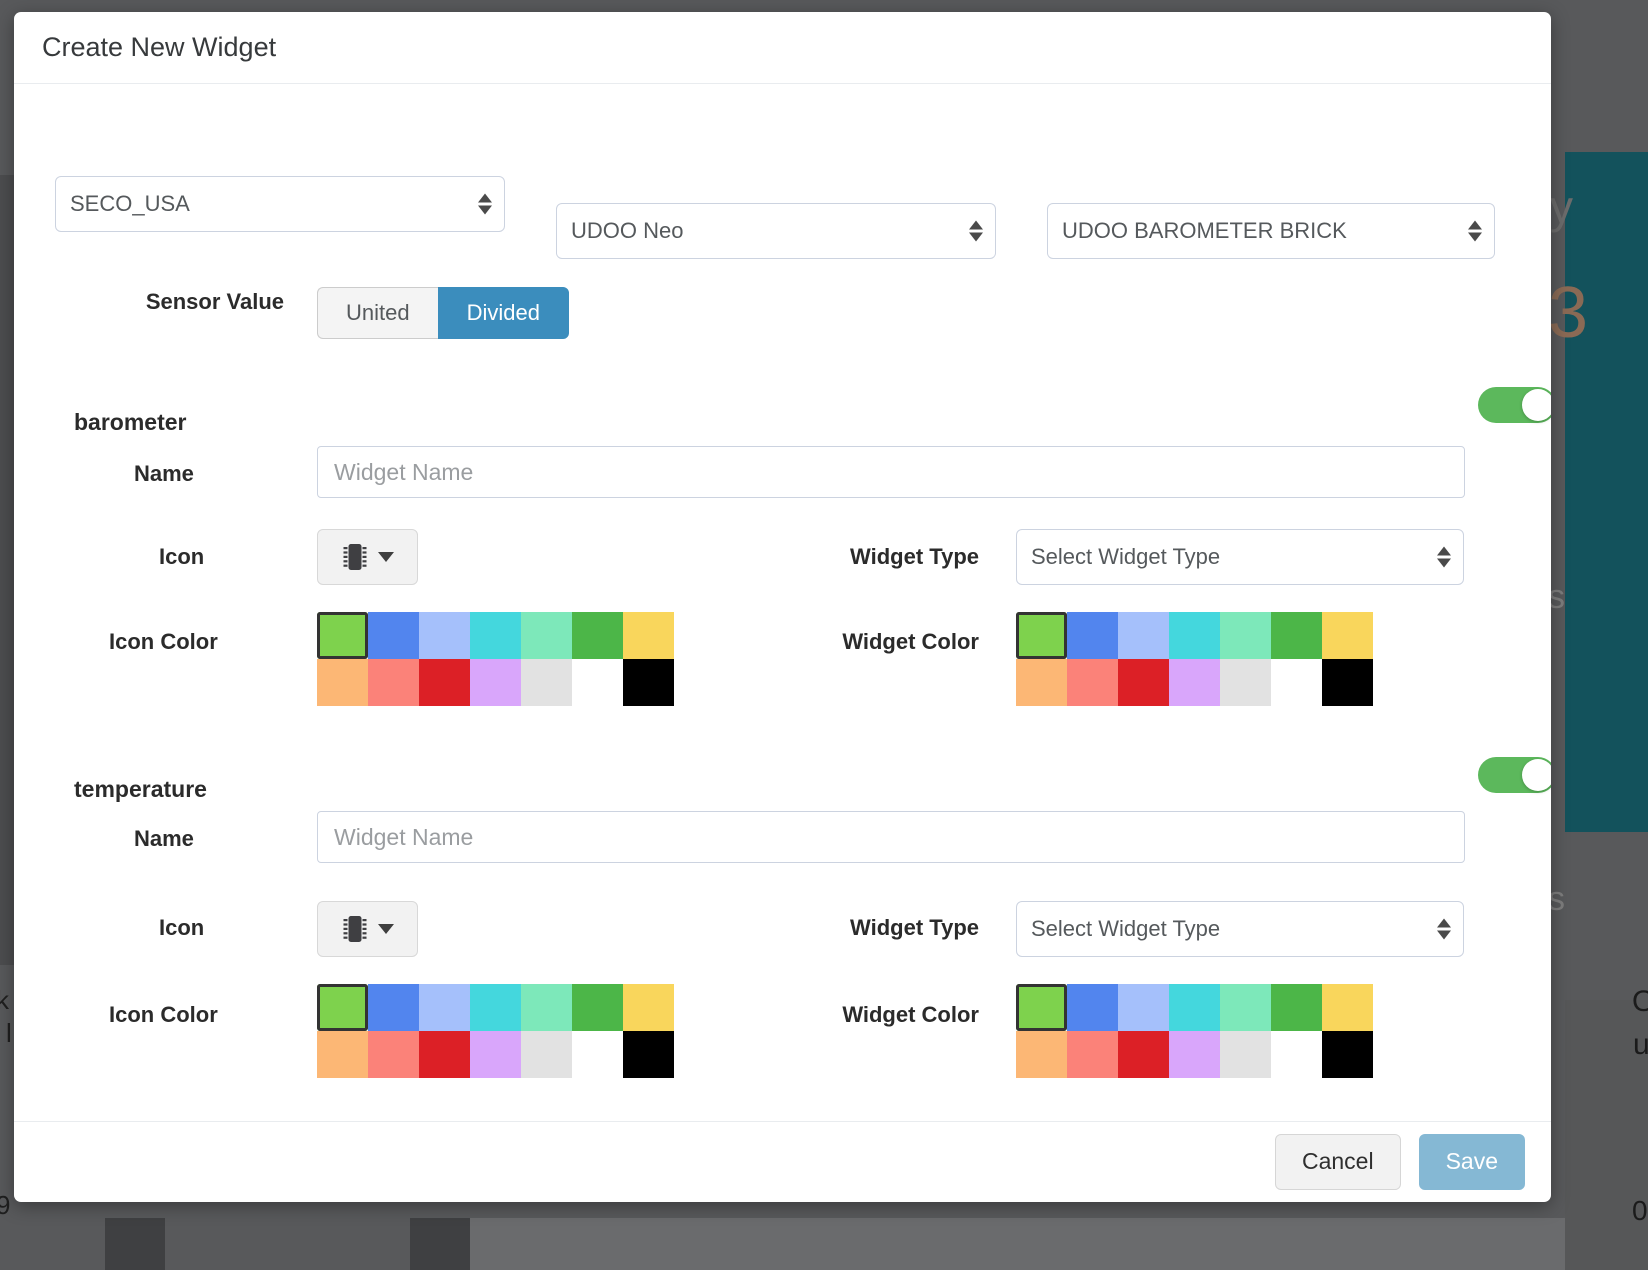  I want to click on name-label-temperature: Name, so click(164, 838).